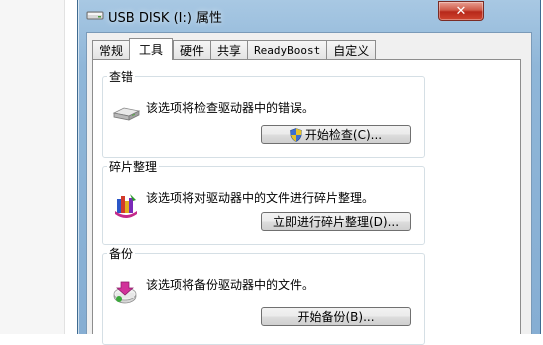  I want to click on error-check-description: 该选项将检查驱动器中的错误。, so click(230, 108).